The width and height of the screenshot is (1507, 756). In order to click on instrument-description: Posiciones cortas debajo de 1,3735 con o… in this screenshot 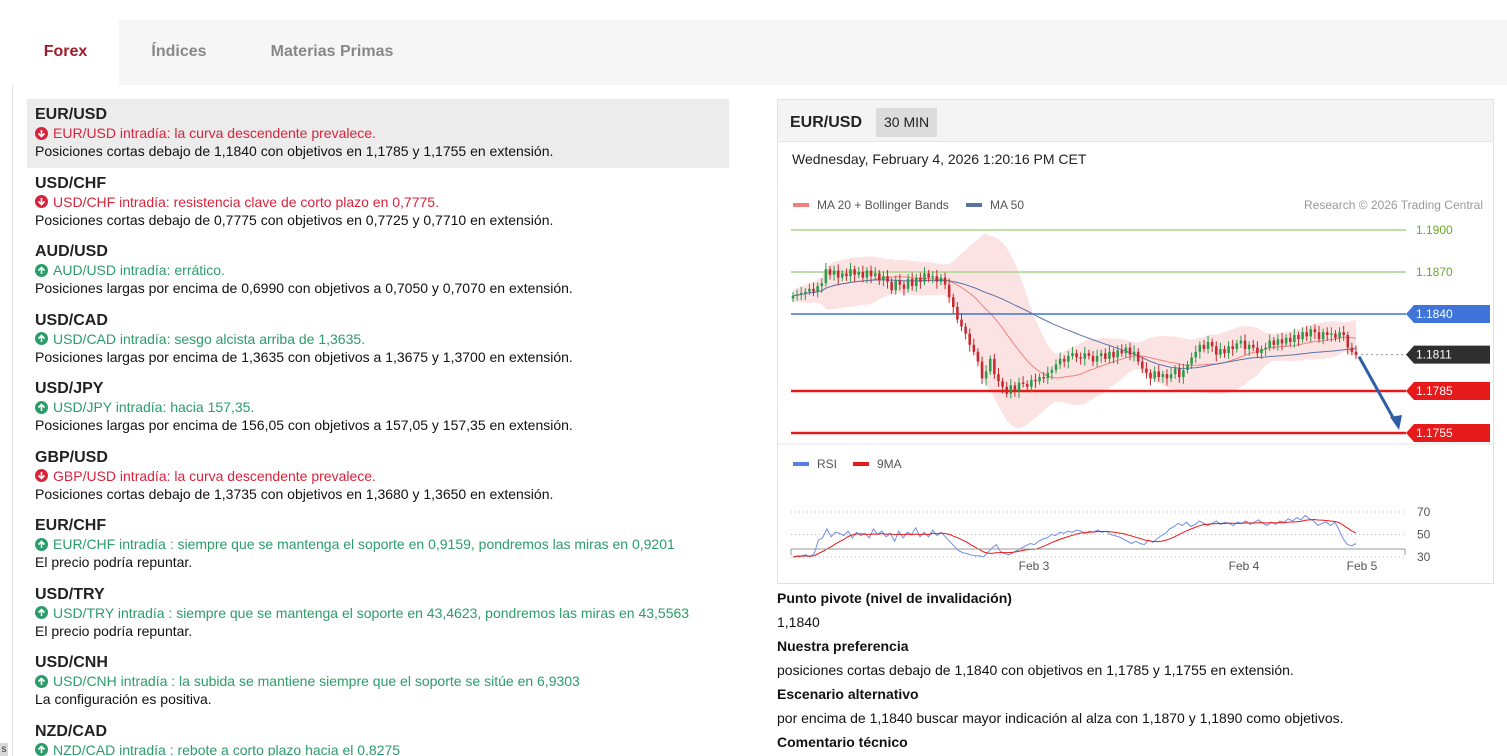, I will do `click(294, 493)`.